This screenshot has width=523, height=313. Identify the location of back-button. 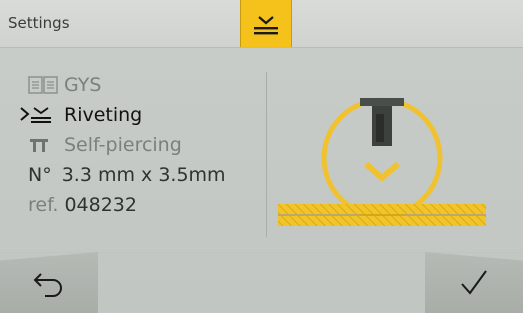
(49, 282).